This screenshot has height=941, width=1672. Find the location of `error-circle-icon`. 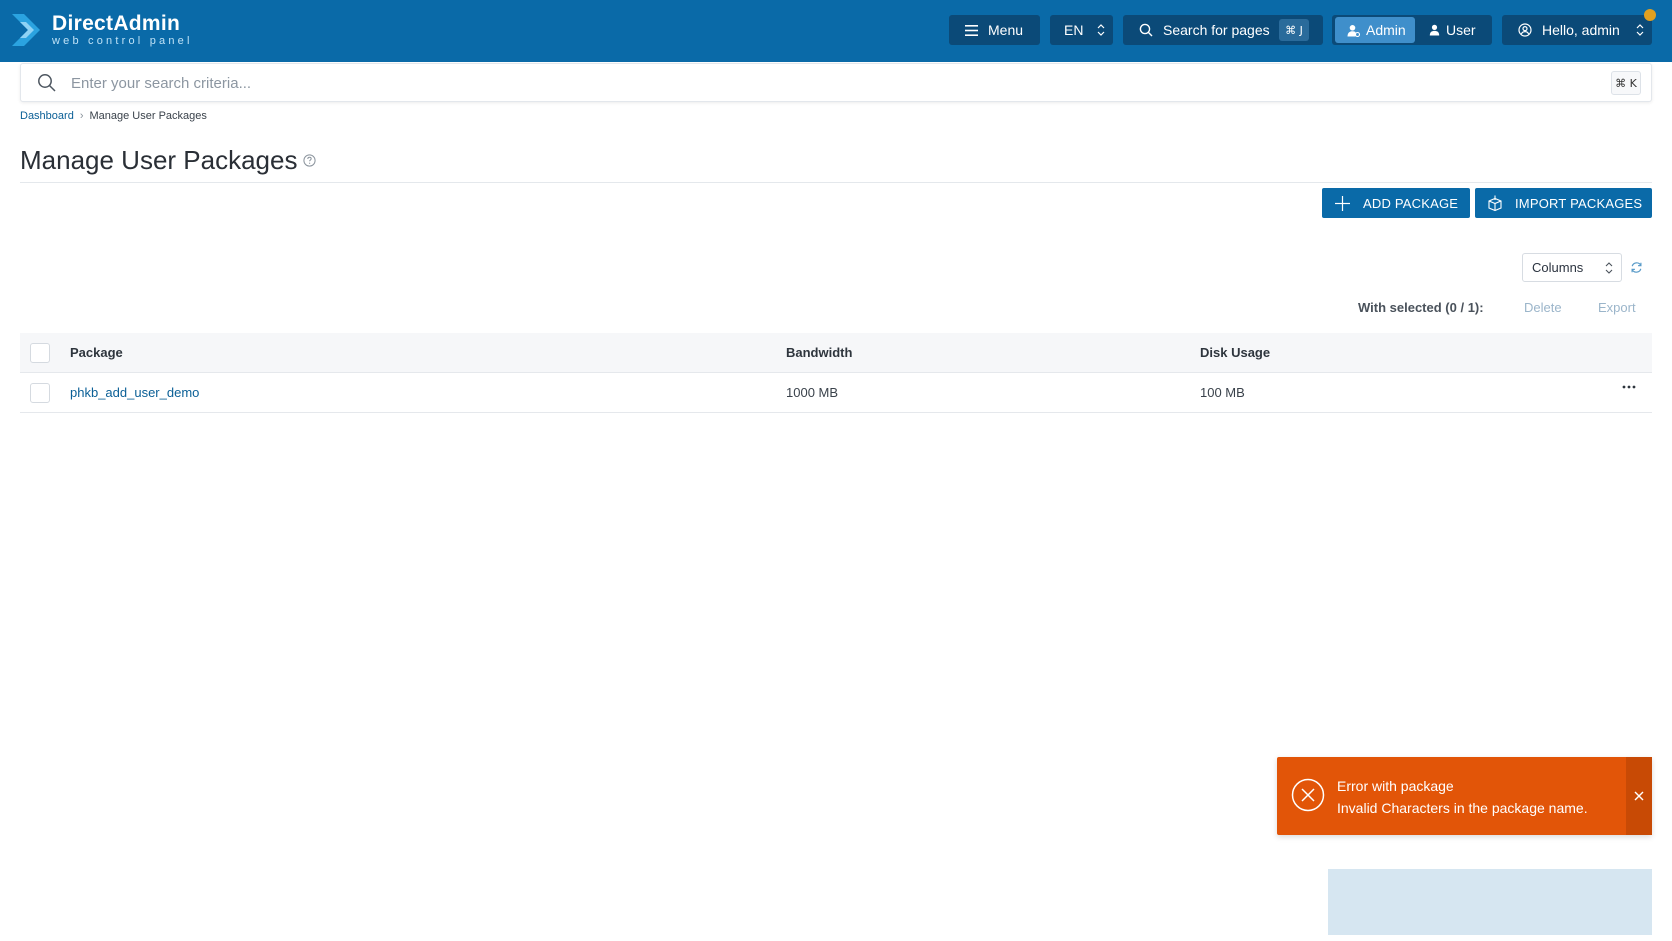

error-circle-icon is located at coordinates (1308, 795).